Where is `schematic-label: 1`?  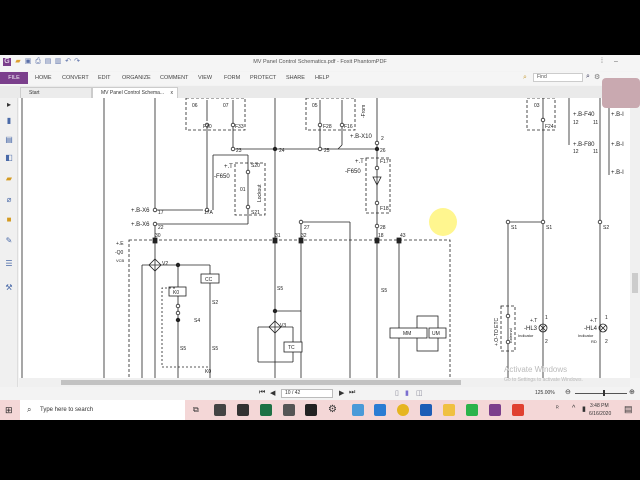 schematic-label: 1 is located at coordinates (546, 318).